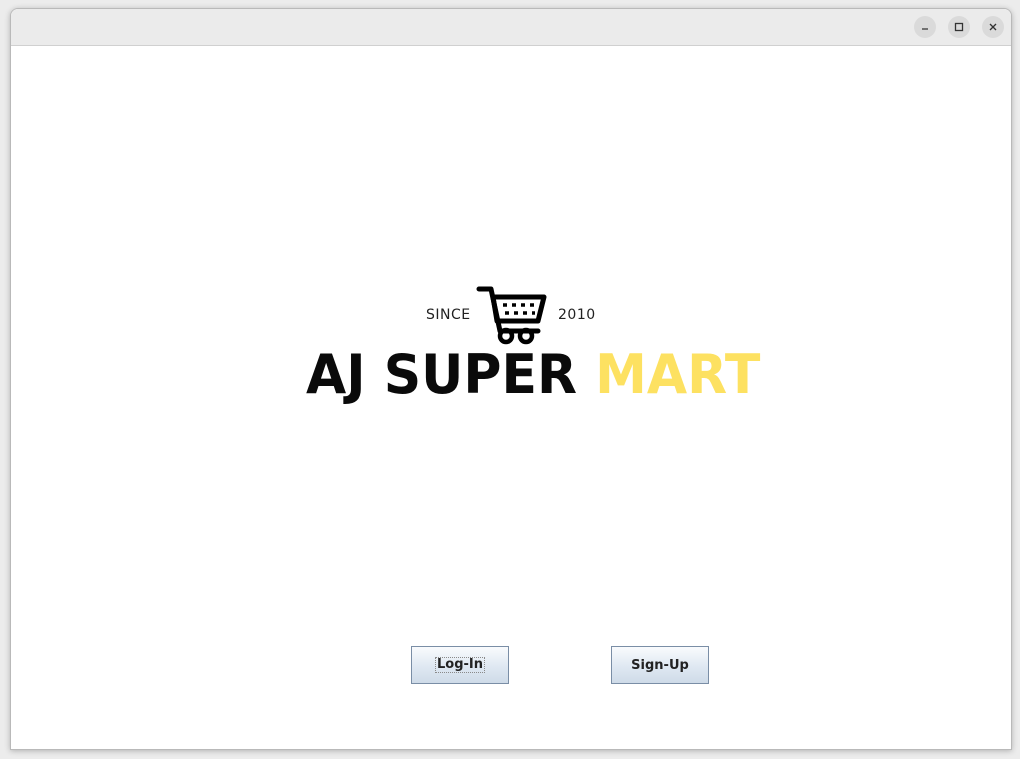  I want to click on close-icon, so click(993, 27).